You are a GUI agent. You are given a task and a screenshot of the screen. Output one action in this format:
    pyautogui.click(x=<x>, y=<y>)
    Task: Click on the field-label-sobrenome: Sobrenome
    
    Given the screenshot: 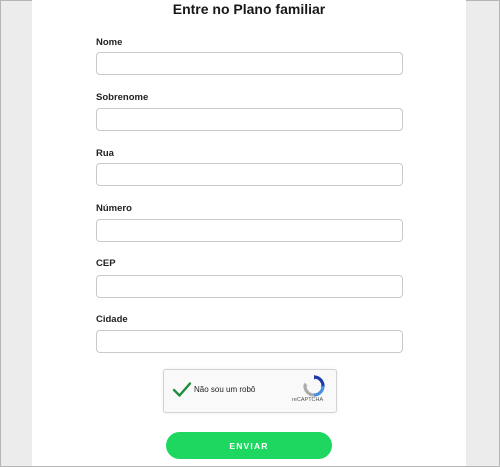 What is the action you would take?
    pyautogui.click(x=122, y=97)
    